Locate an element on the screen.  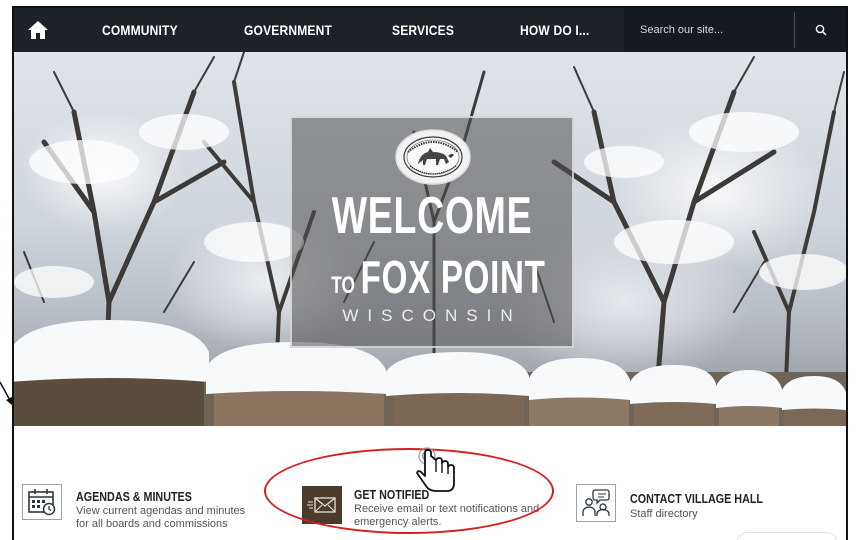
welcome-overlay: WELCOME TO FOX POINT WISCONSIN is located at coordinates (432, 232).